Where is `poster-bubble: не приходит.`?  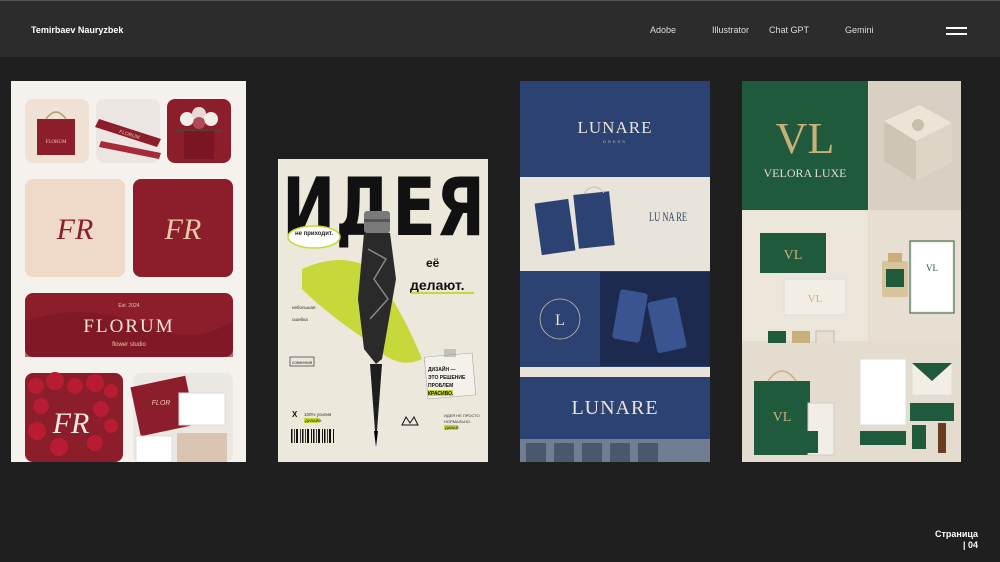 poster-bubble: не приходит. is located at coordinates (314, 234).